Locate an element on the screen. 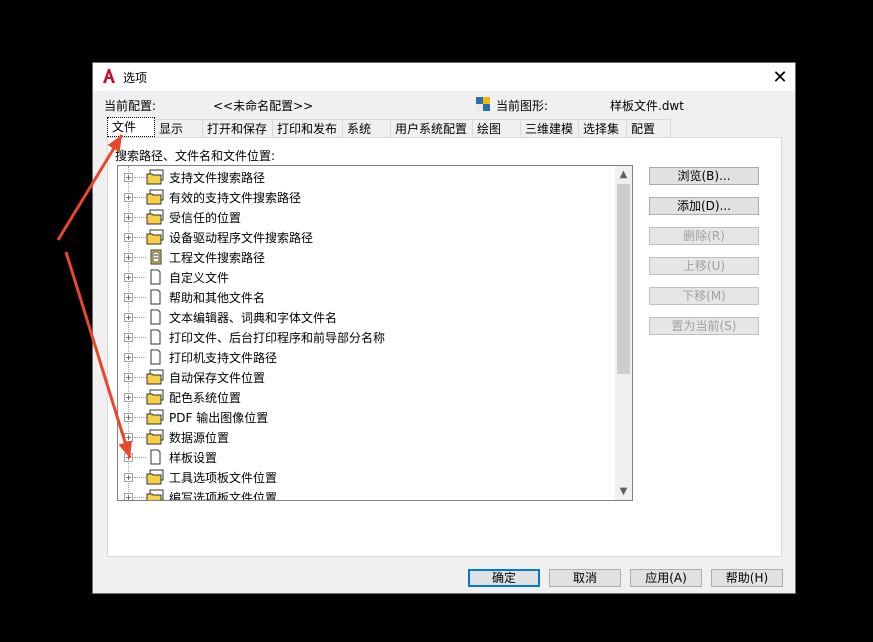 The image size is (873, 642). set-current-button: 置为当前(S) is located at coordinates (704, 326).